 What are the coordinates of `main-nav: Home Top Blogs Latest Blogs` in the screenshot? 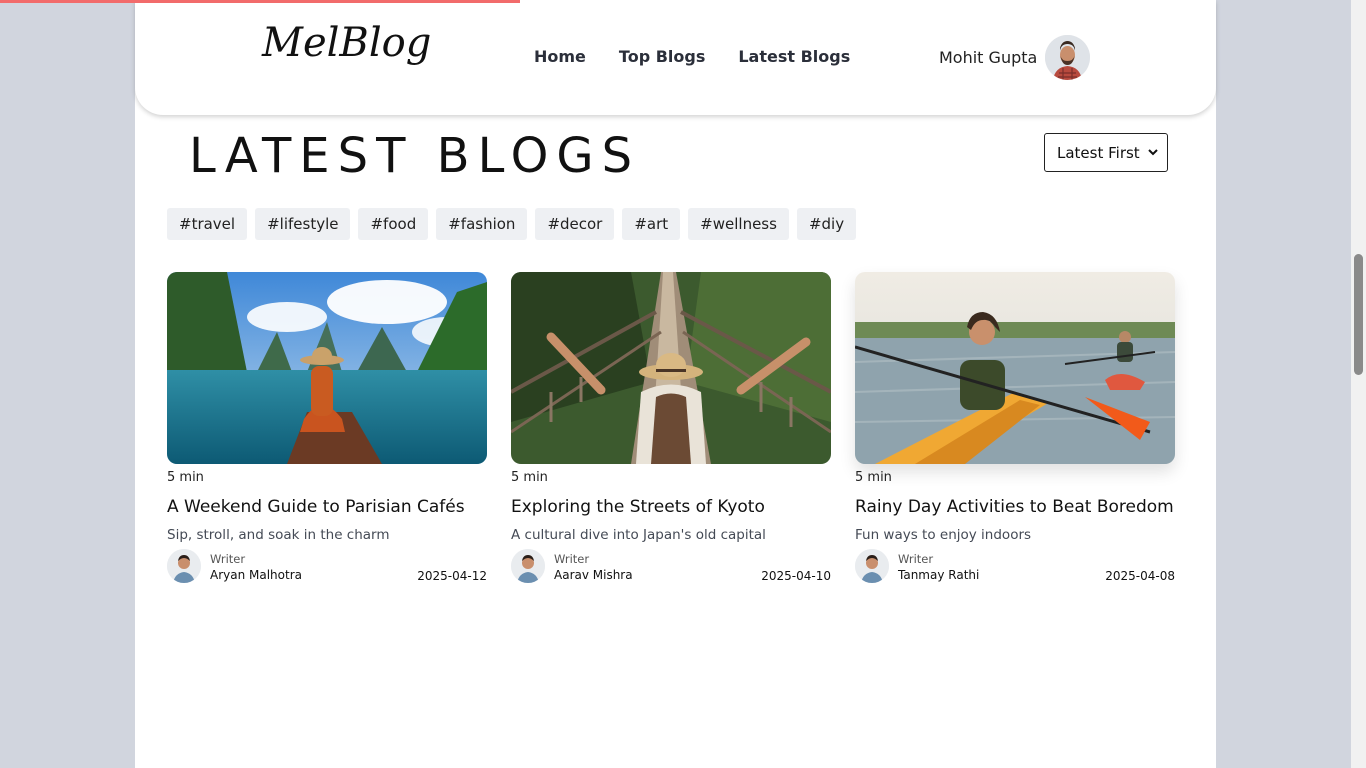 It's located at (692, 56).